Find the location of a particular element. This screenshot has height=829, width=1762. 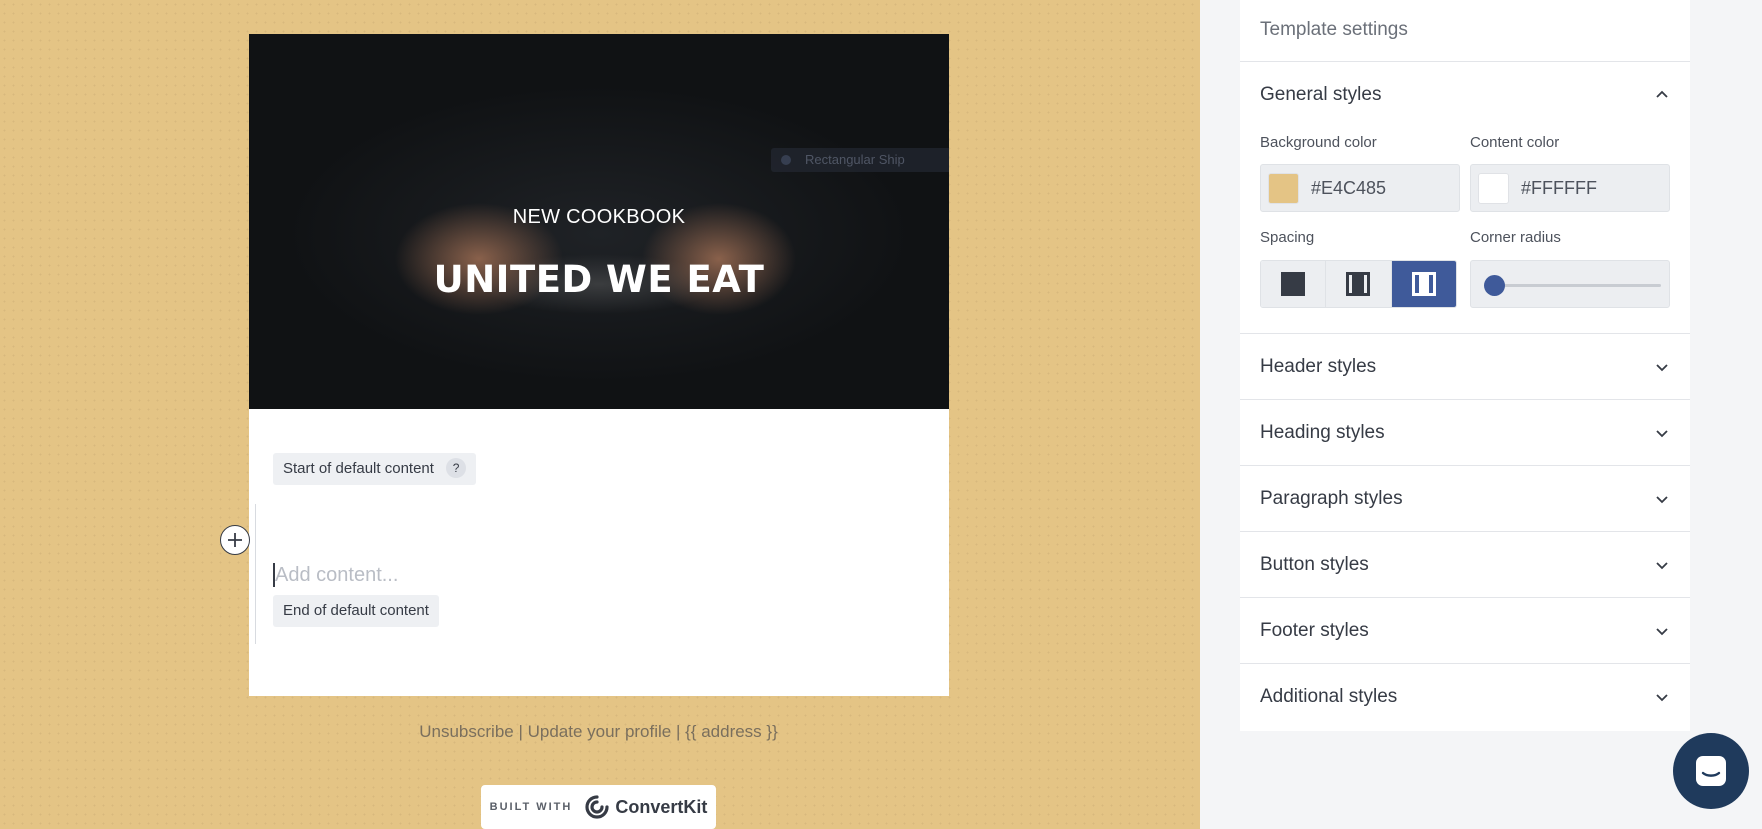

chevron-up-icon is located at coordinates (1662, 94).